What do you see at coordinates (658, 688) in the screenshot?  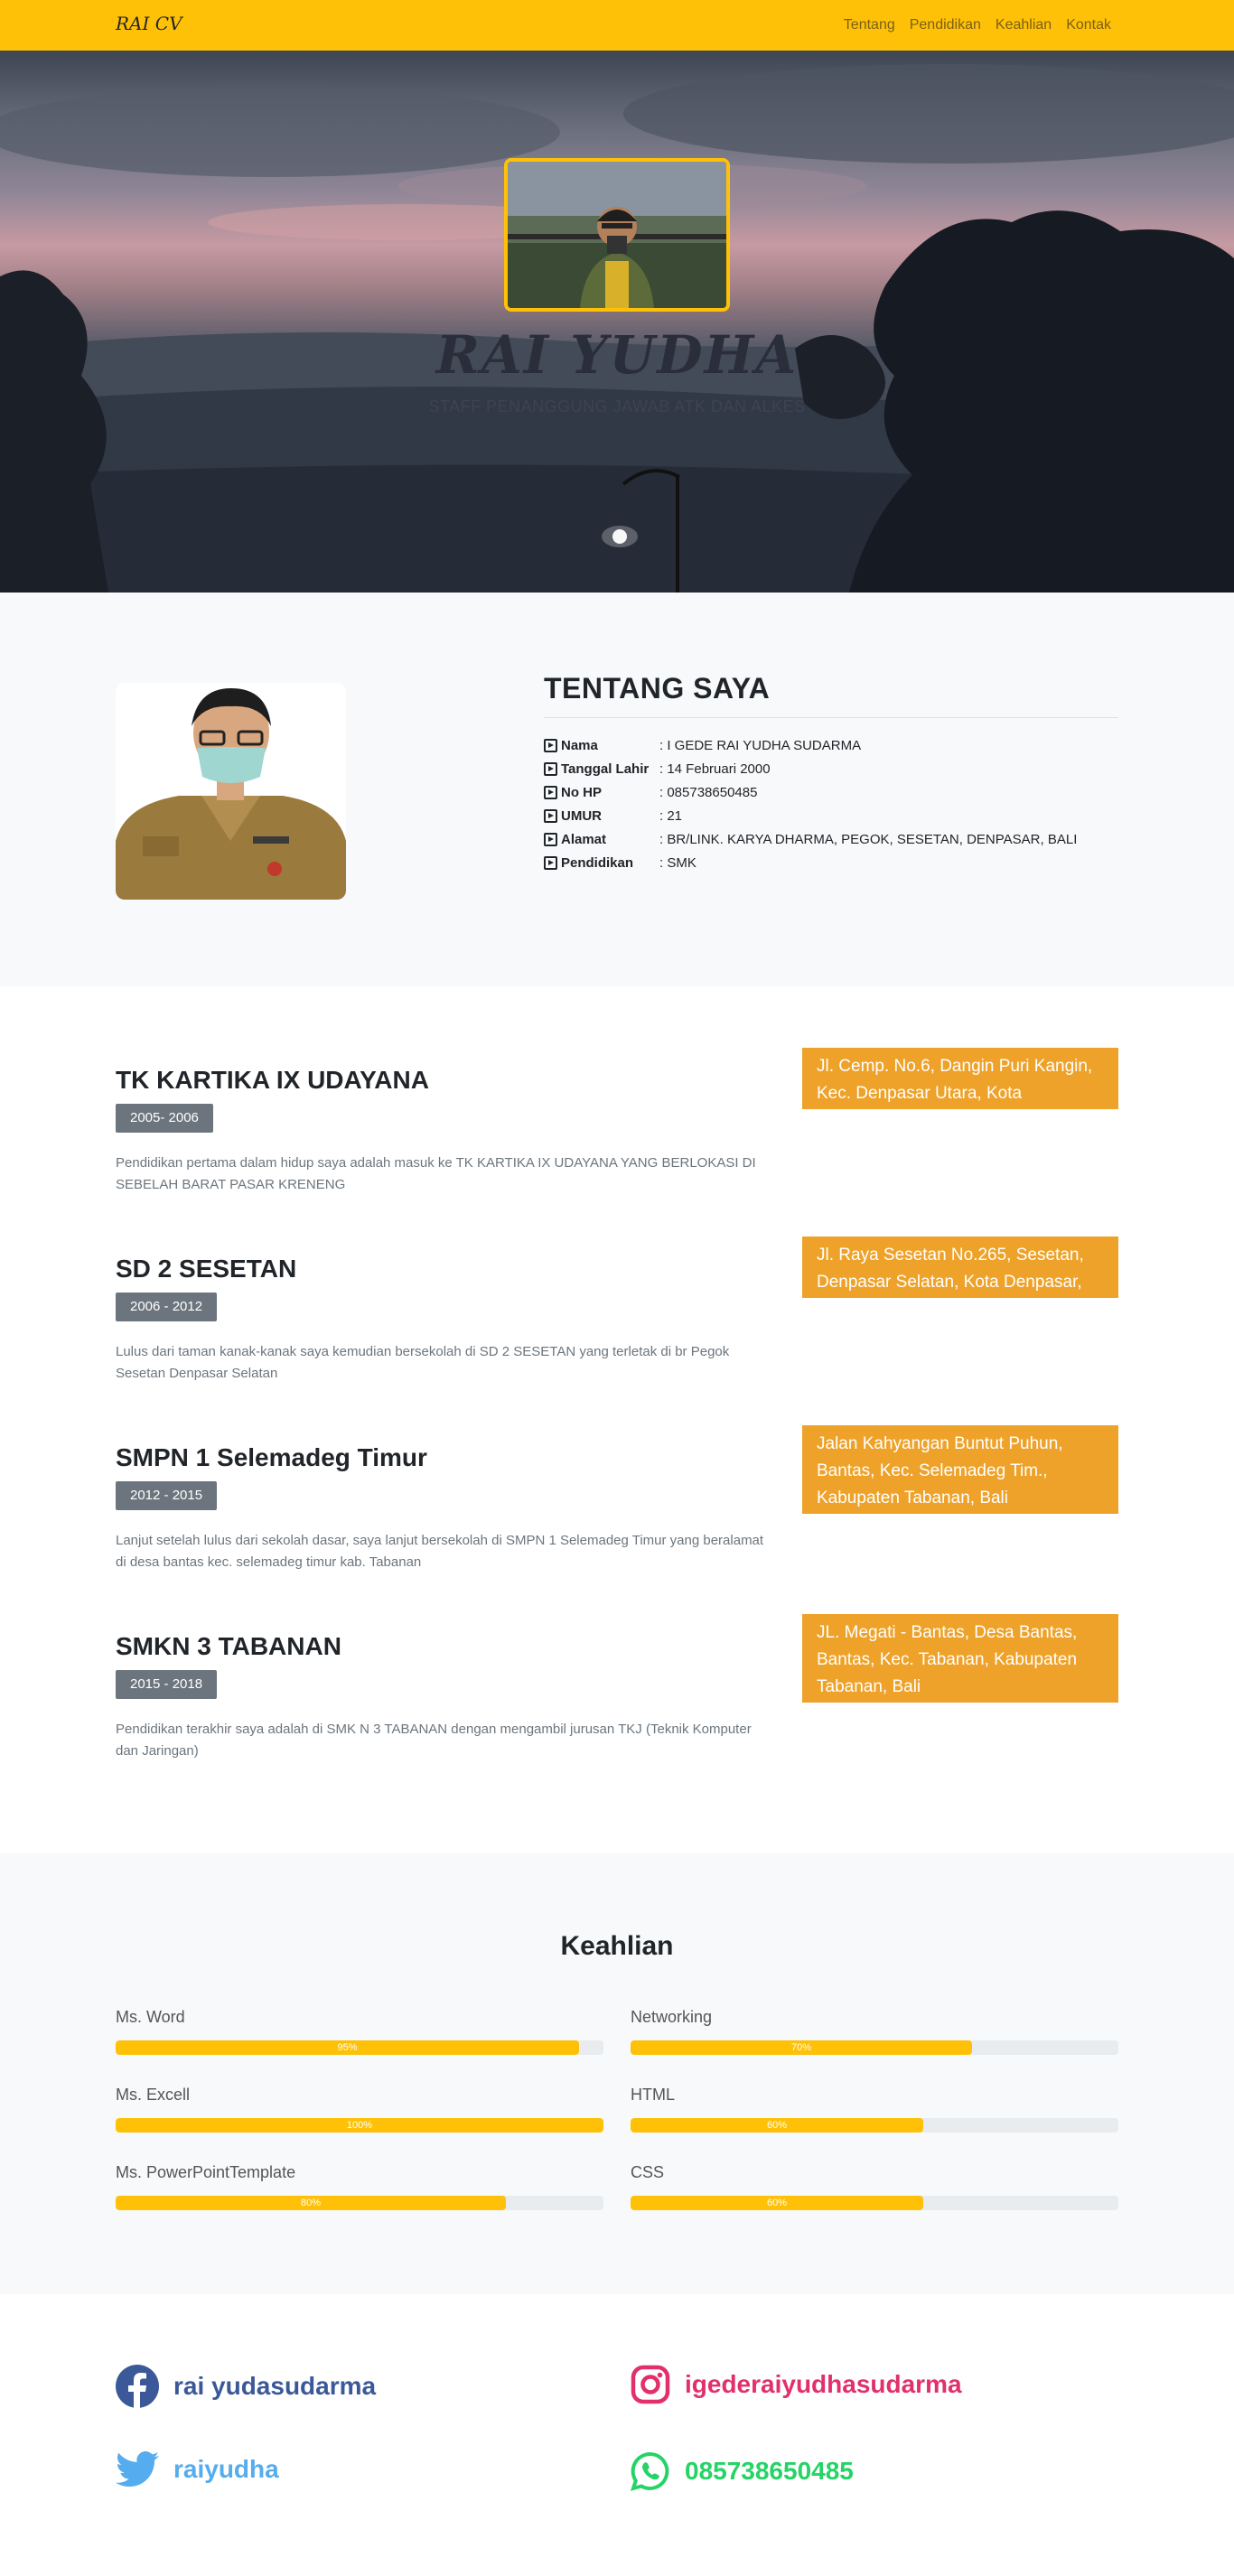 I see `about-title: TENTANG SAYA` at bounding box center [658, 688].